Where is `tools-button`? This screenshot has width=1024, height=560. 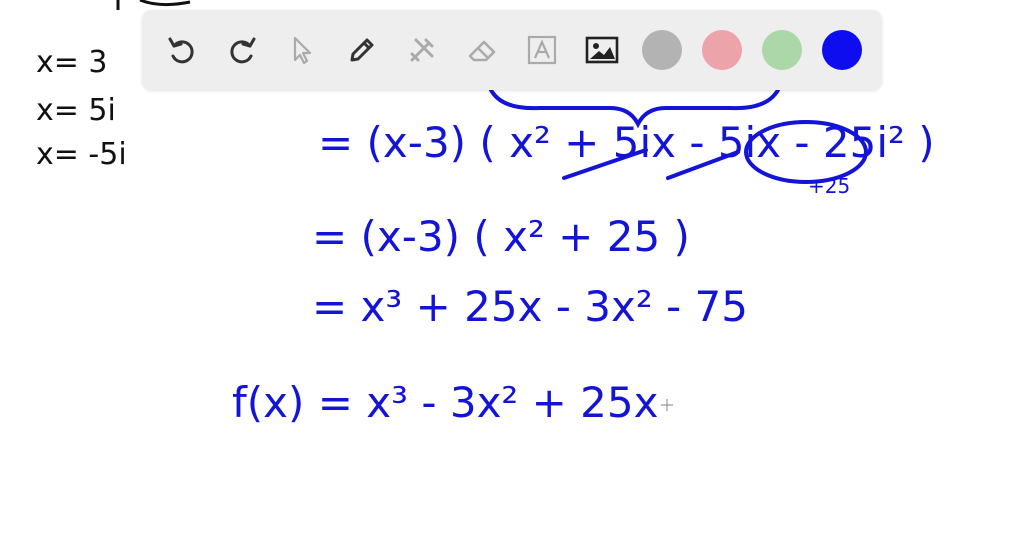
tools-button is located at coordinates (422, 50).